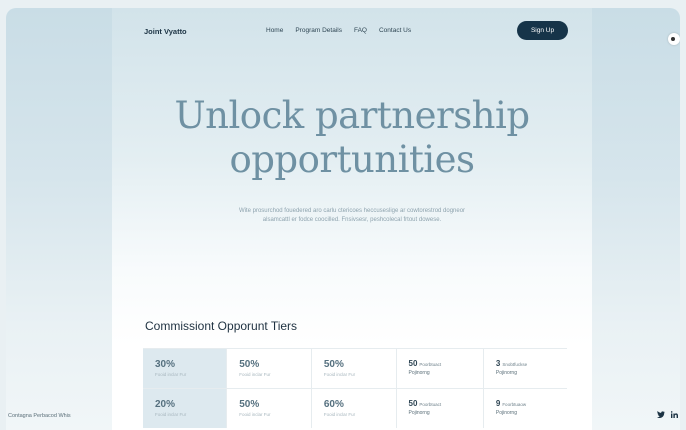  What do you see at coordinates (542, 30) in the screenshot?
I see `signup-button: Sign Up` at bounding box center [542, 30].